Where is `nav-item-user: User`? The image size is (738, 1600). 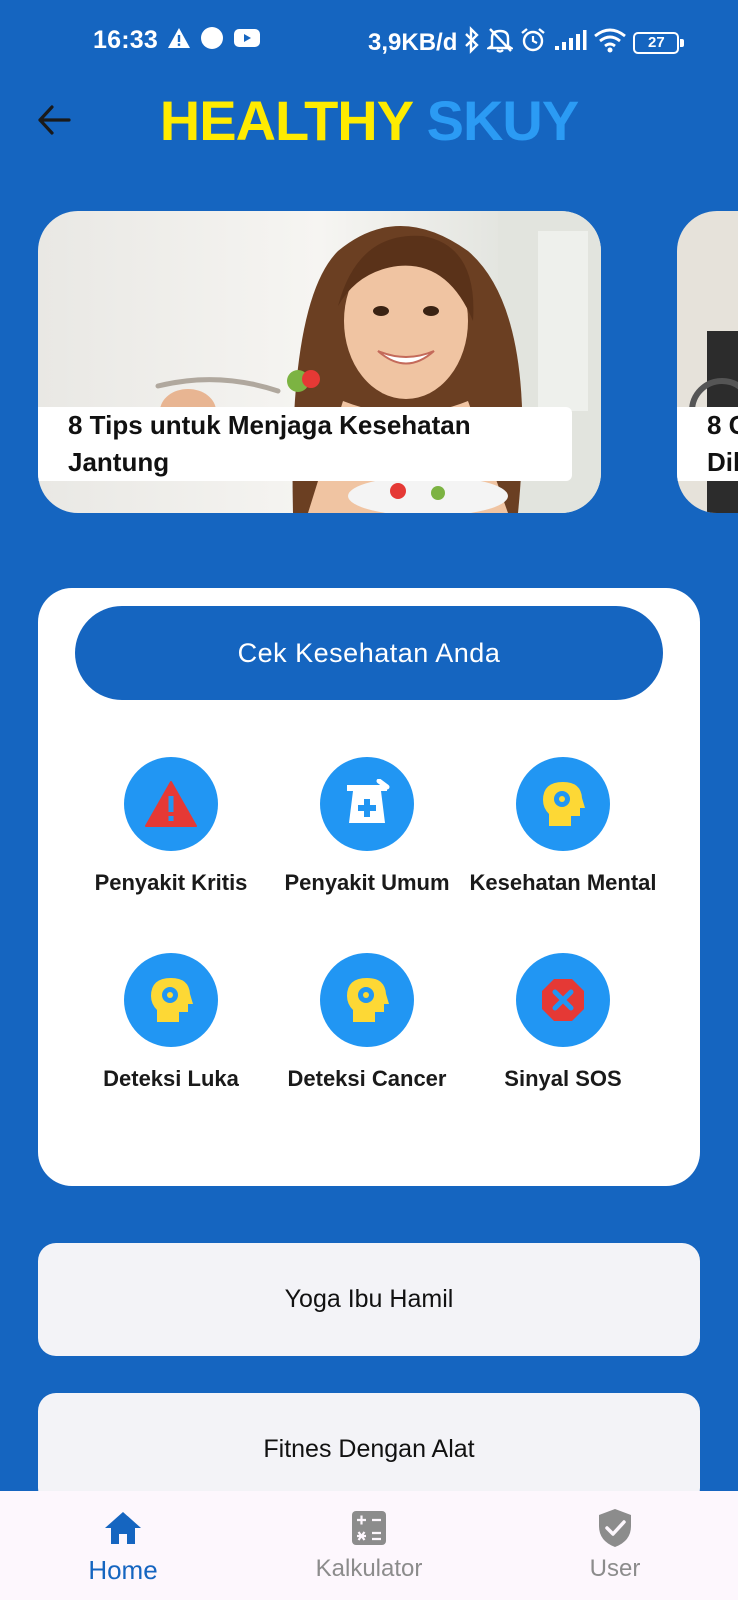 nav-item-user: User is located at coordinates (615, 1545).